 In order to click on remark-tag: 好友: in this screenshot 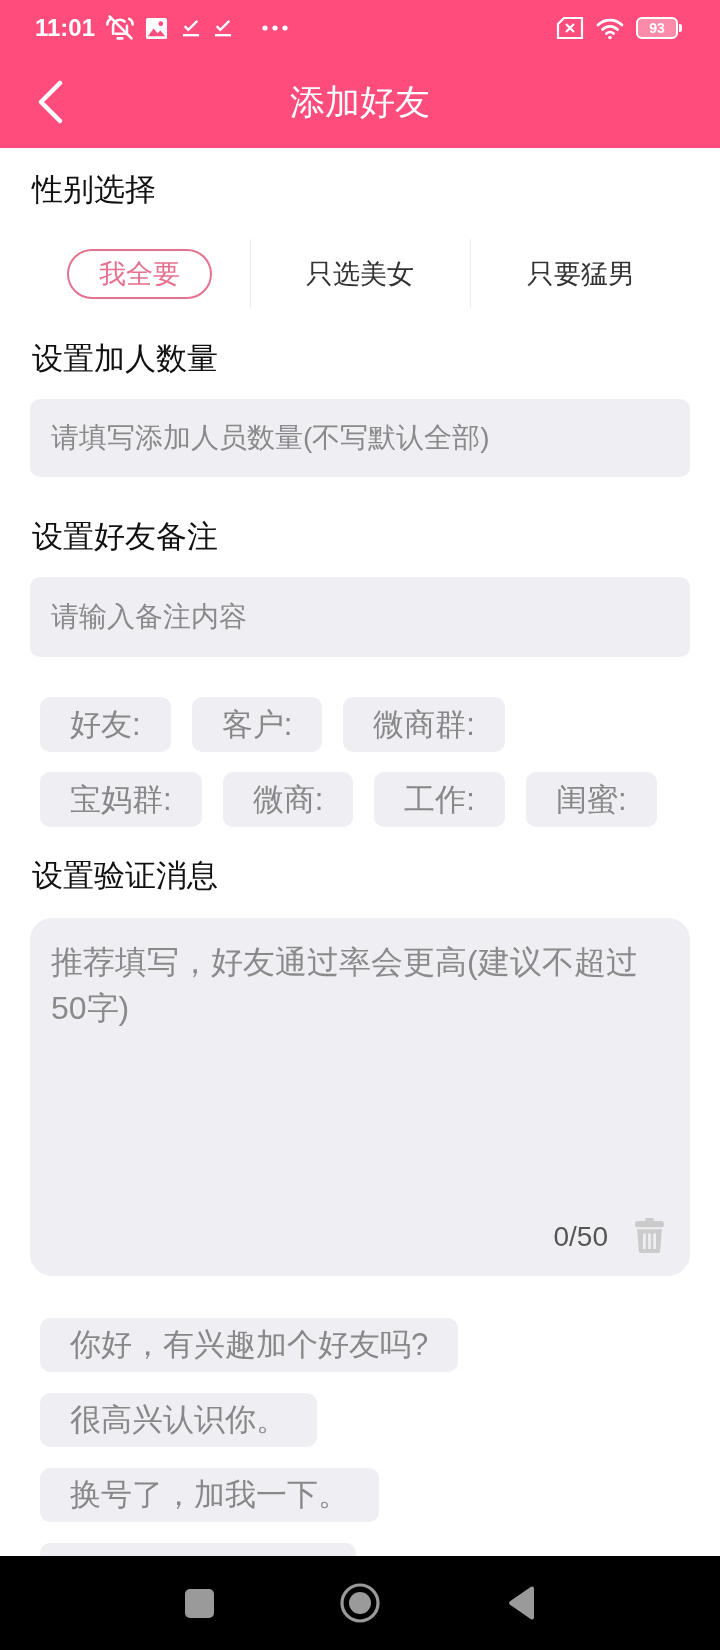, I will do `click(105, 724)`.